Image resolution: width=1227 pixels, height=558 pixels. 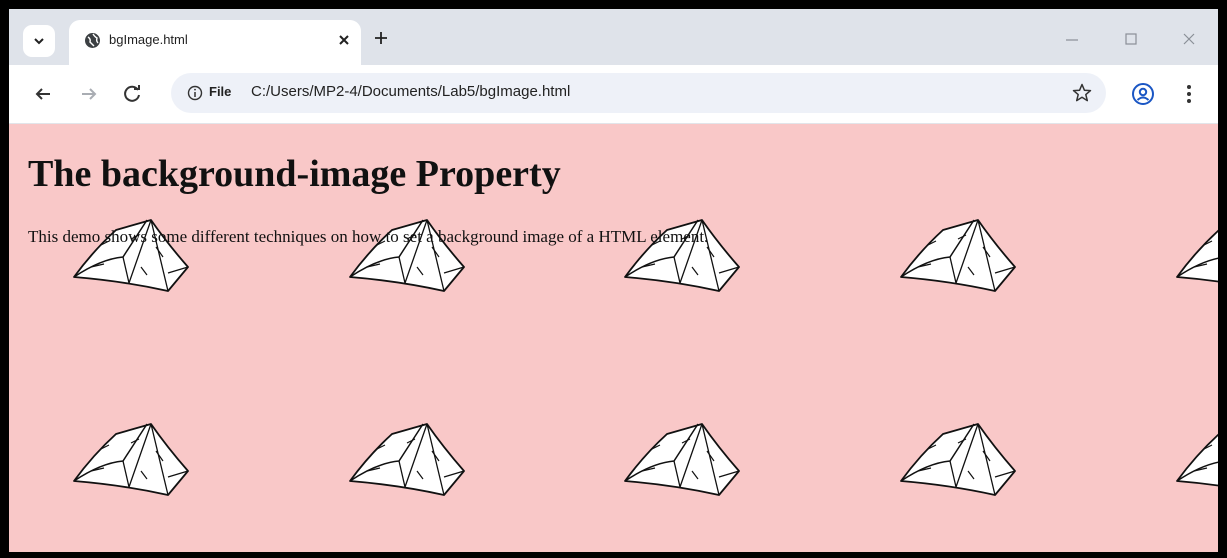 What do you see at coordinates (294, 174) in the screenshot?
I see `page-heading: The background-image Property` at bounding box center [294, 174].